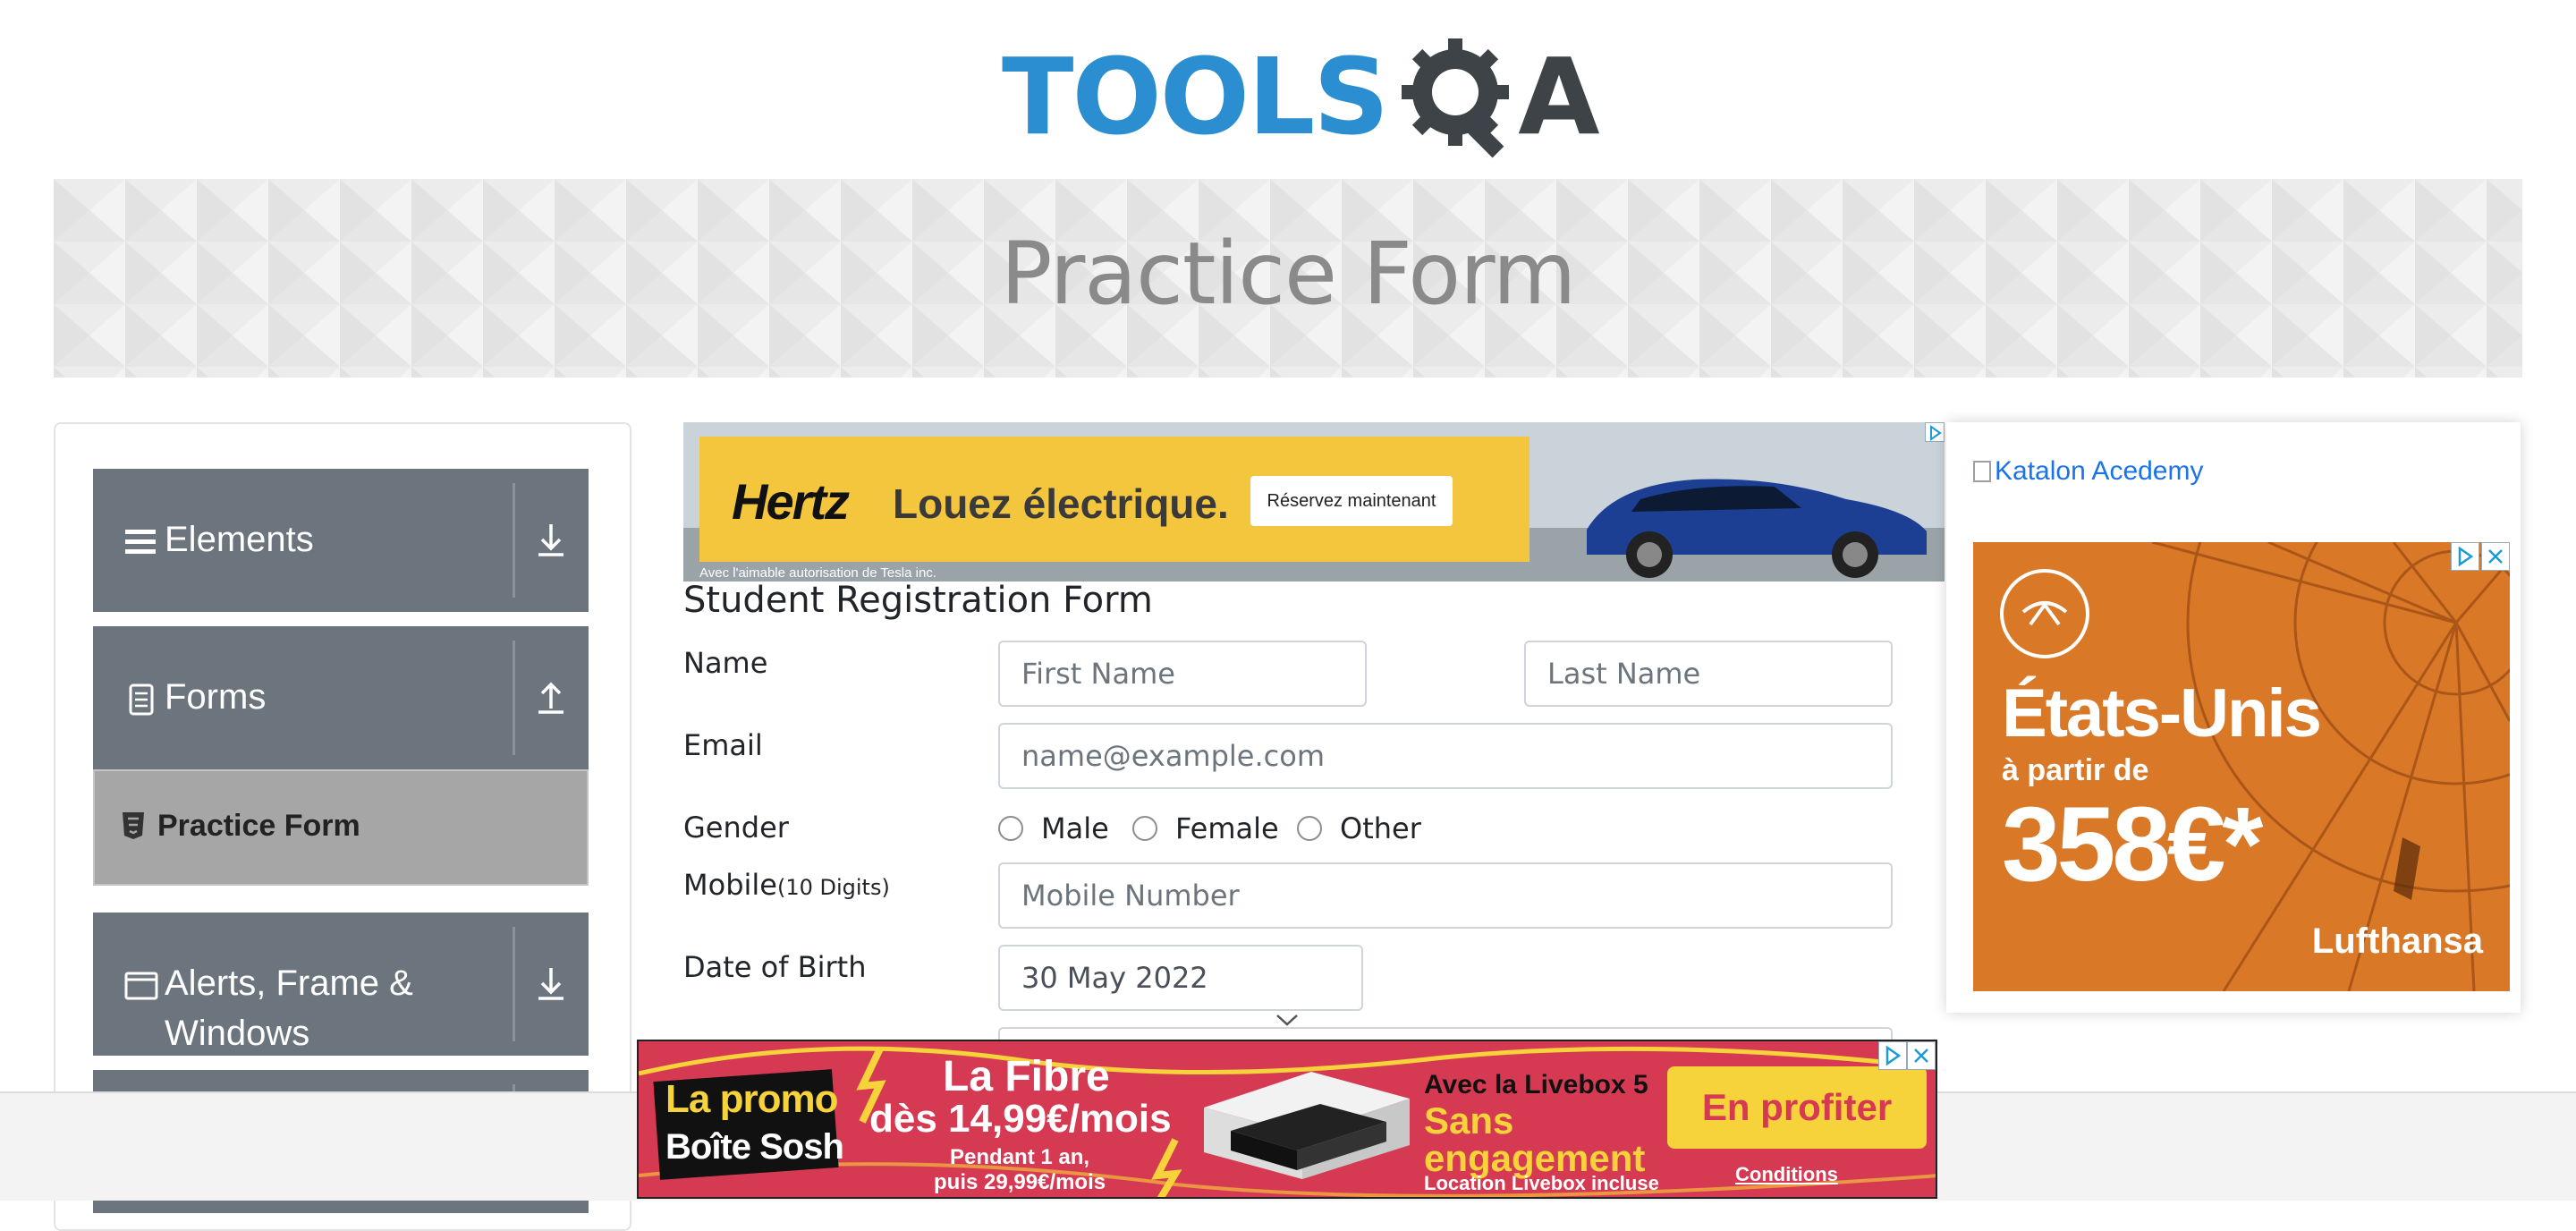 This screenshot has height=1231, width=2576. I want to click on logo-a-text: A, so click(1559, 96).